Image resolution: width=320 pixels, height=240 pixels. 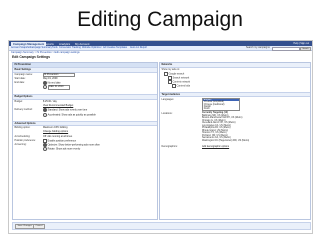 I want to click on campaign-search-input, so click(x=286, y=49).